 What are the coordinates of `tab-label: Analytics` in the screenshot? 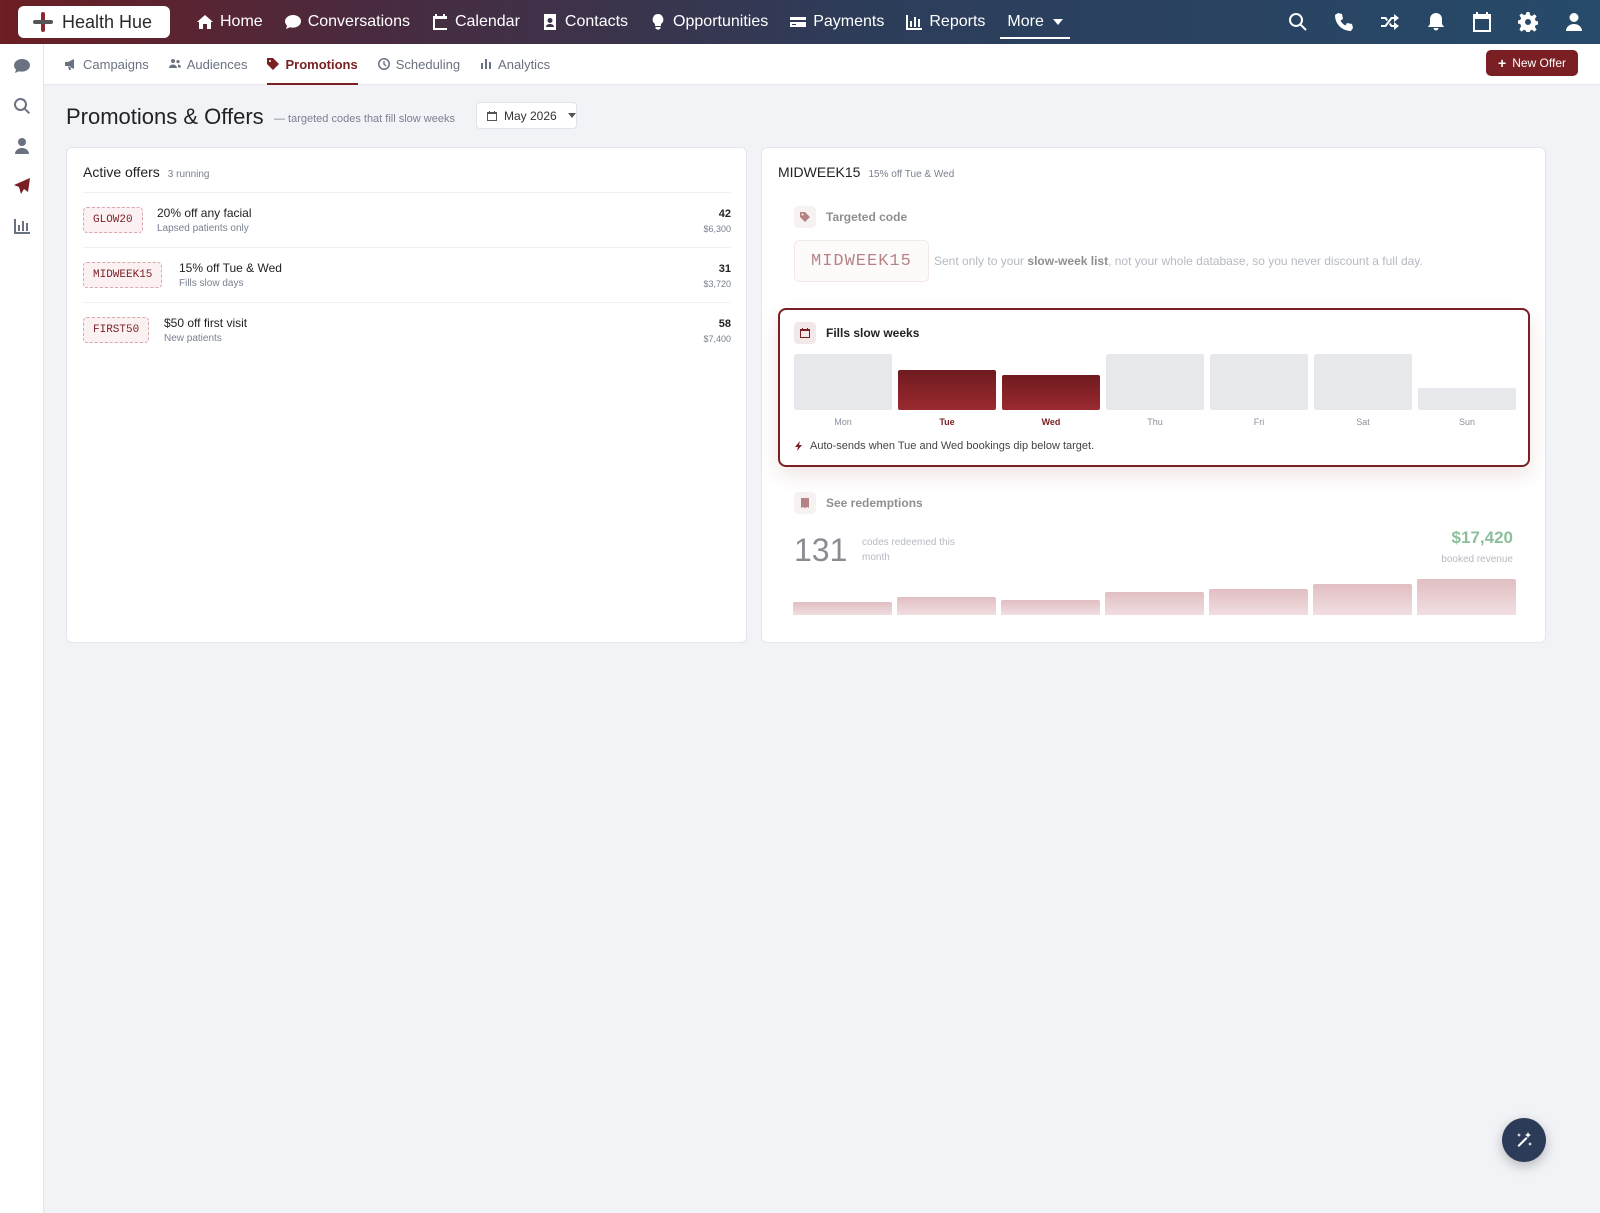 It's located at (524, 64).